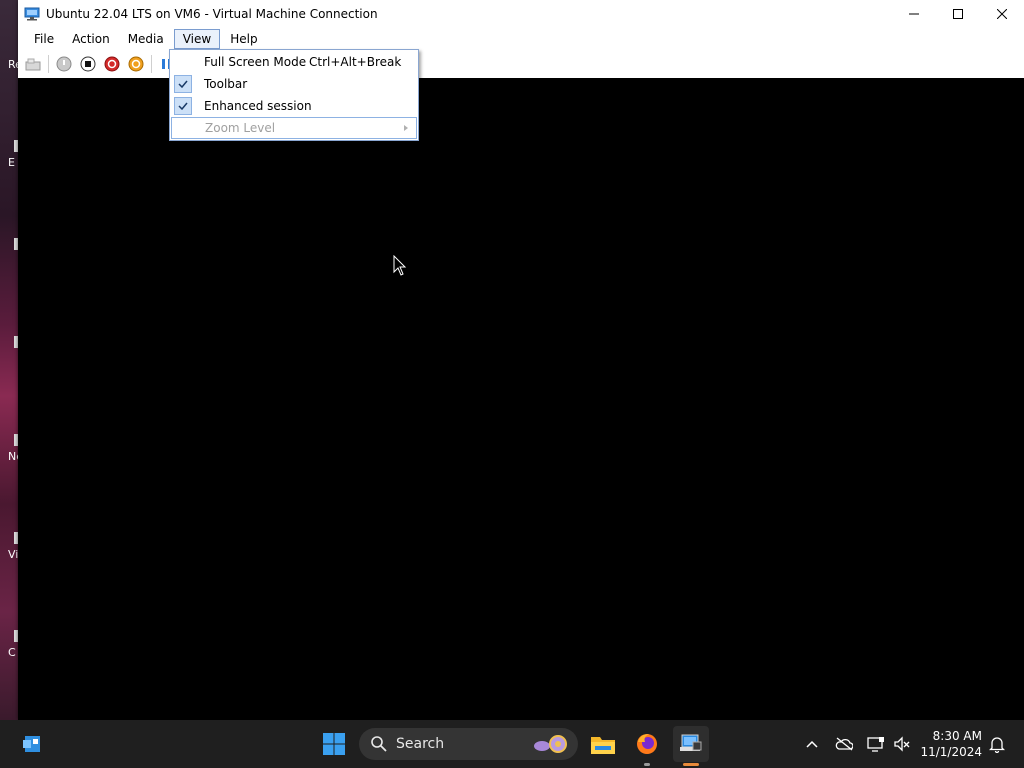  I want to click on firefox-running-indicator, so click(647, 764).